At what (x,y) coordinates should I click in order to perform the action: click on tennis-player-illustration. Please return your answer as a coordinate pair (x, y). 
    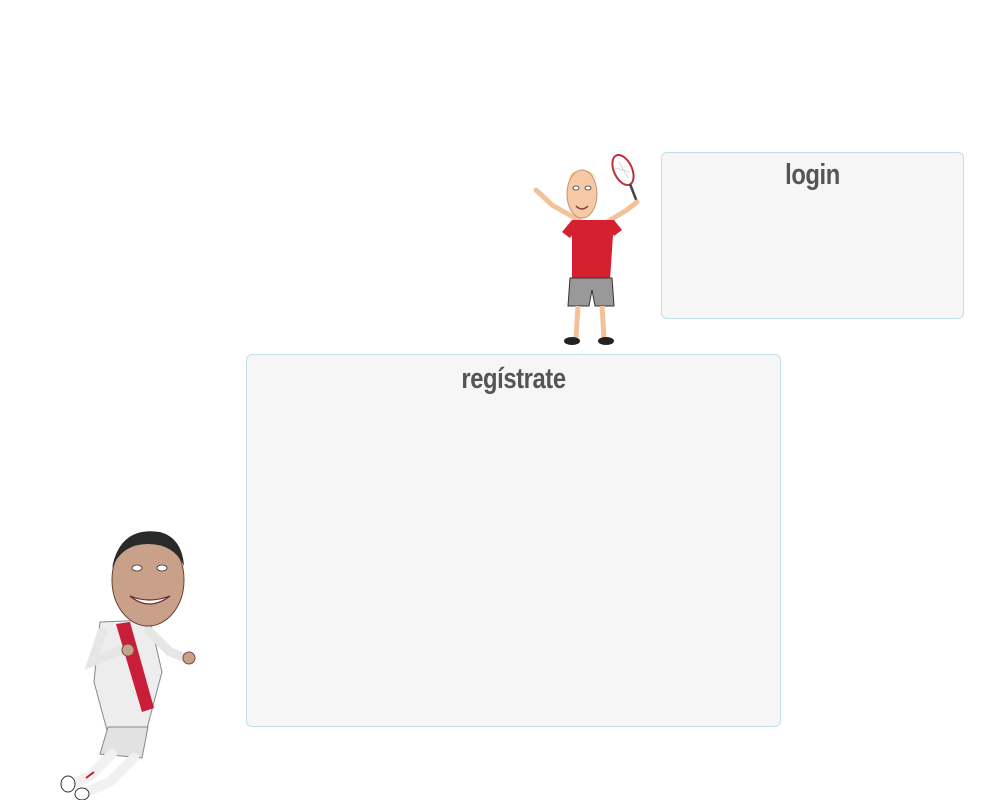
    Looking at the image, I should click on (586, 249).